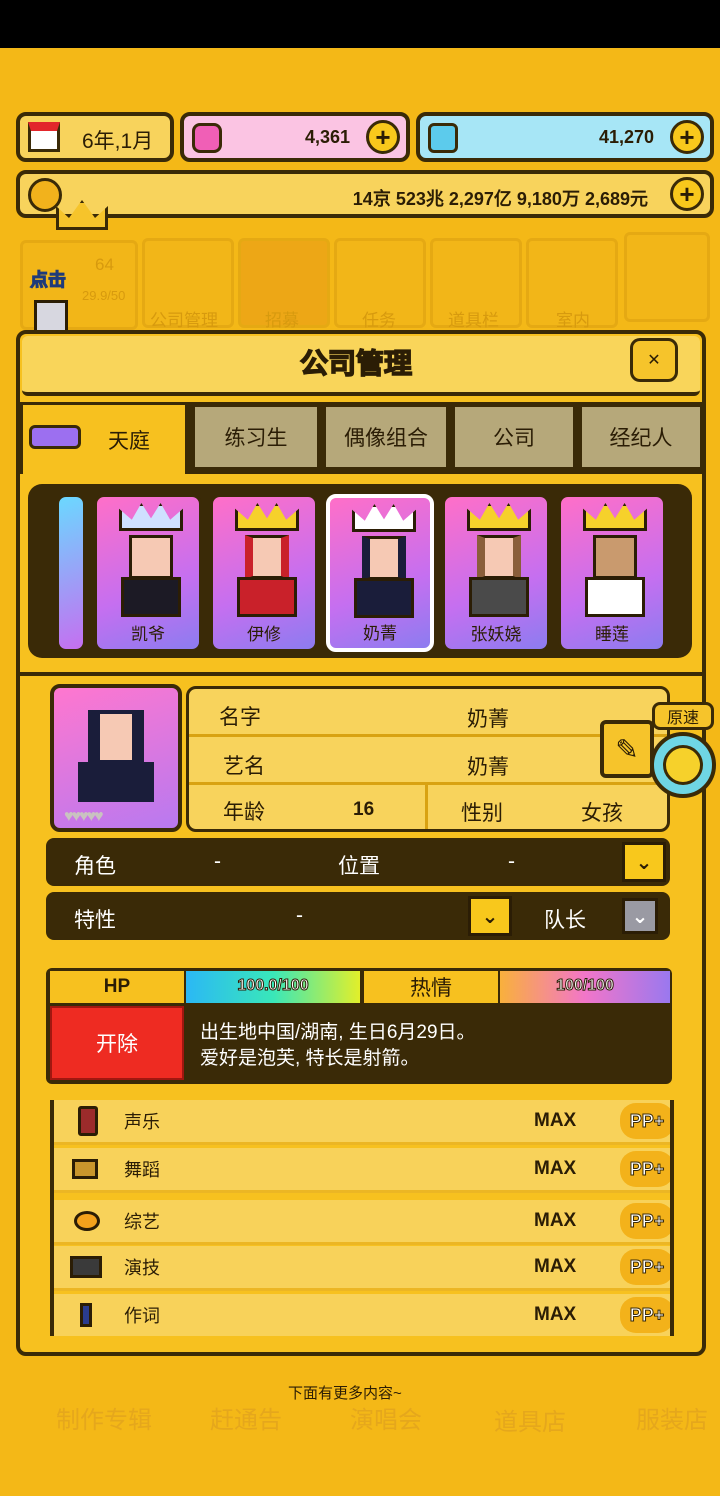 This screenshot has width=720, height=1496. I want to click on pencil-icon: ✎, so click(627, 749).